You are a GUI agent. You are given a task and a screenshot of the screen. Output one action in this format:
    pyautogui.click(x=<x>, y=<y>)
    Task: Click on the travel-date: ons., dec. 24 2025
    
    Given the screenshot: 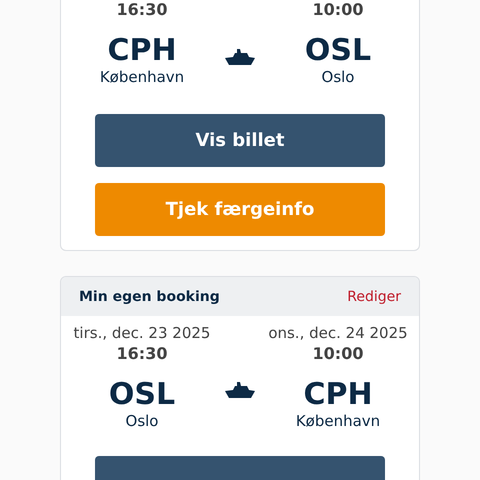 What is the action you would take?
    pyautogui.click(x=338, y=333)
    